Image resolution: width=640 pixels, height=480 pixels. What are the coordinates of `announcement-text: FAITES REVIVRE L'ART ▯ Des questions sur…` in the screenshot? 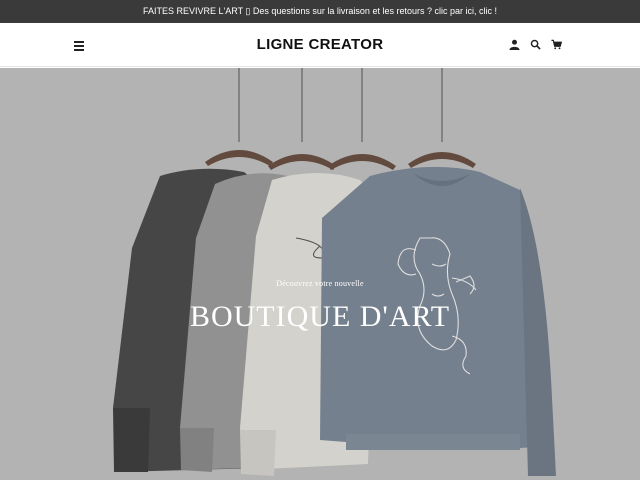 It's located at (320, 11).